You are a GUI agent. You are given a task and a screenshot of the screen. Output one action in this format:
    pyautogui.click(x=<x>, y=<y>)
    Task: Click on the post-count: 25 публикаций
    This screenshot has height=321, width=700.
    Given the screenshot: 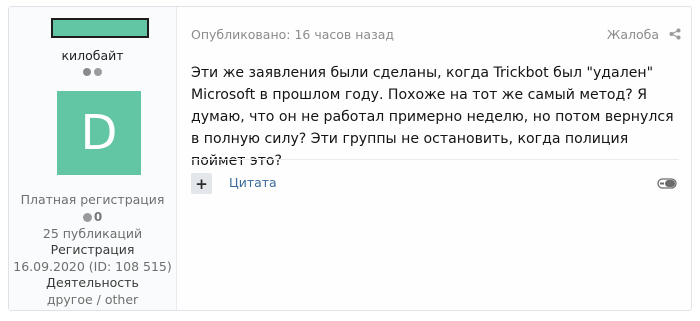 What is the action you would take?
    pyautogui.click(x=92, y=233)
    